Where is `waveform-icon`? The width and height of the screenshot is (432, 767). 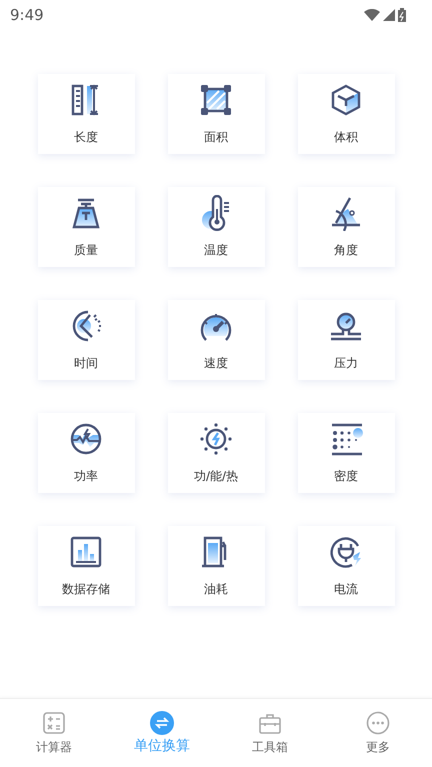
waveform-icon is located at coordinates (86, 439).